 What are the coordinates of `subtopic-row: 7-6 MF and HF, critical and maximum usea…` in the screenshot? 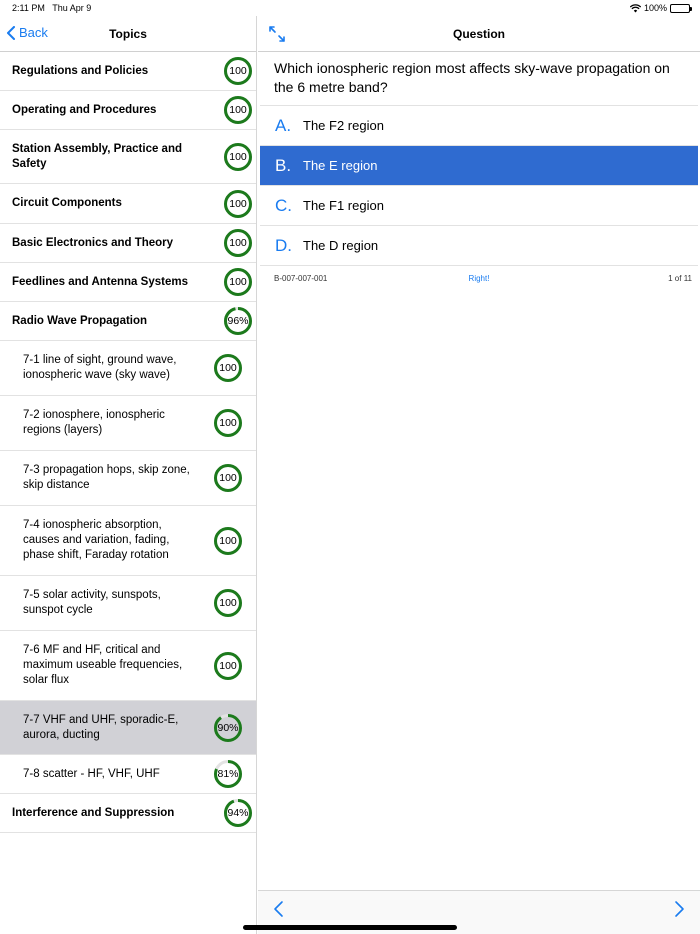 It's located at (128, 666).